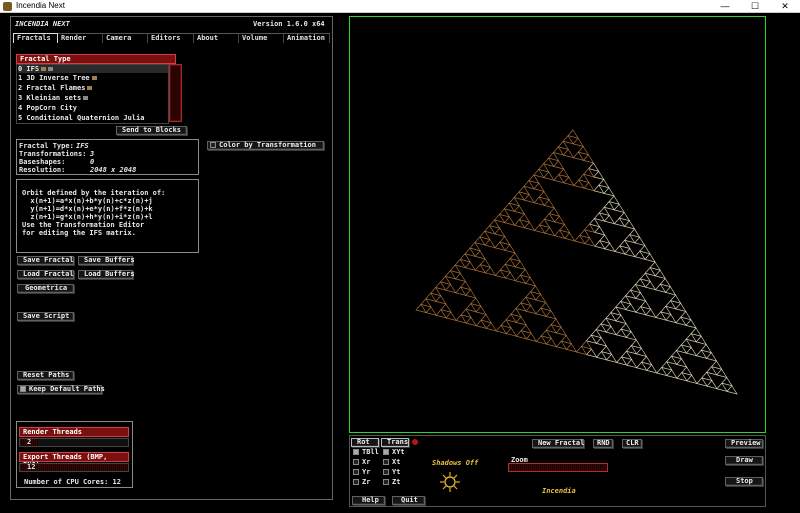  Describe the element at coordinates (755, 6) in the screenshot. I see `maximize-icon: ☐` at that location.